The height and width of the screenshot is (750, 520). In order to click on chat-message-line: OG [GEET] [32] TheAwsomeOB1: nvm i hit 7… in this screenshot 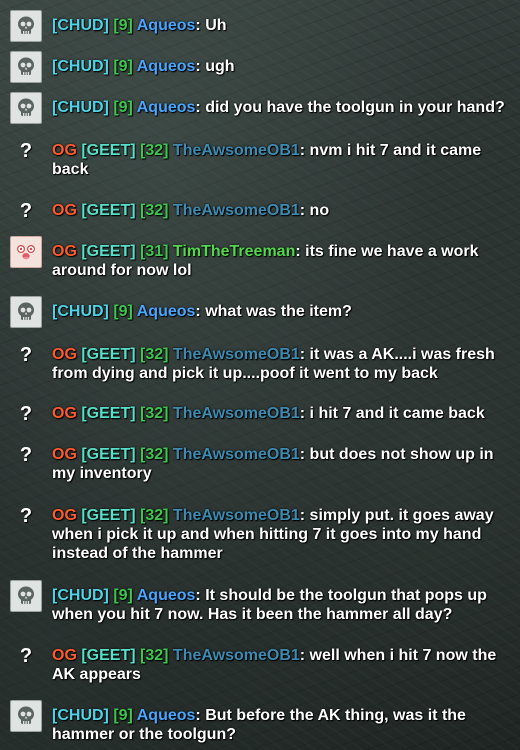, I will do `click(281, 157)`.